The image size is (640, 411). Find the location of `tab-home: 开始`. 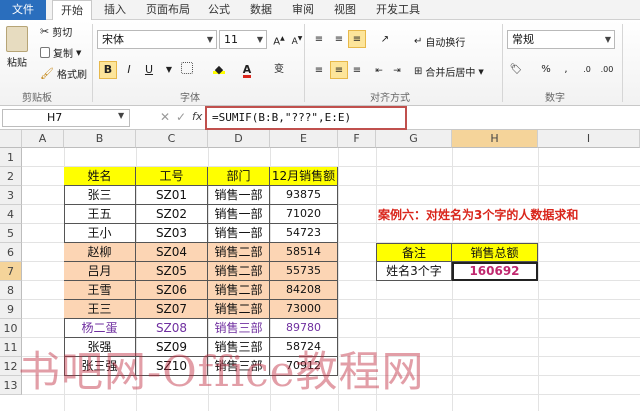

tab-home: 开始 is located at coordinates (72, 10).